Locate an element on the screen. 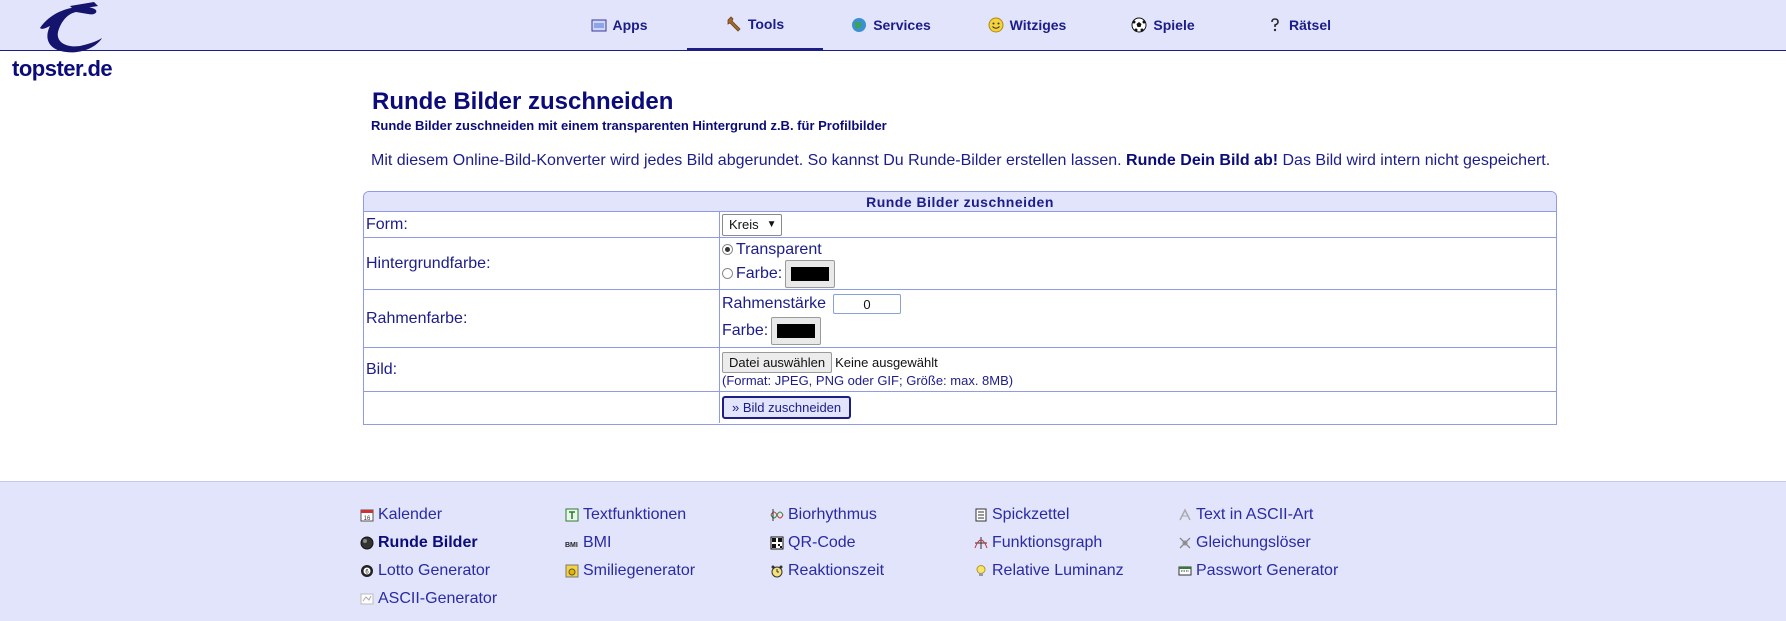 The image size is (1786, 621). footer-link-label: ASCII-Generator is located at coordinates (438, 598).